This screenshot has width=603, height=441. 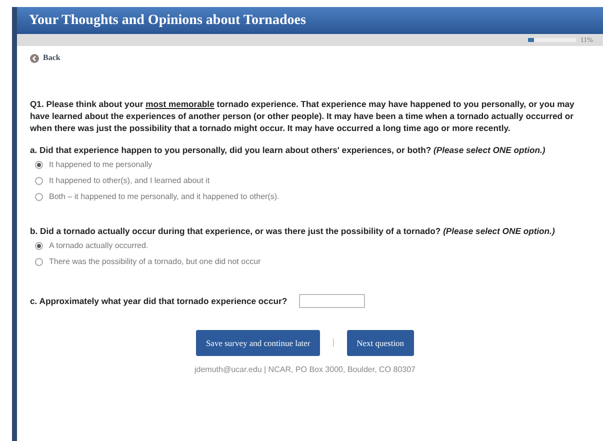 What do you see at coordinates (45, 58) in the screenshot?
I see `back-link: Back` at bounding box center [45, 58].